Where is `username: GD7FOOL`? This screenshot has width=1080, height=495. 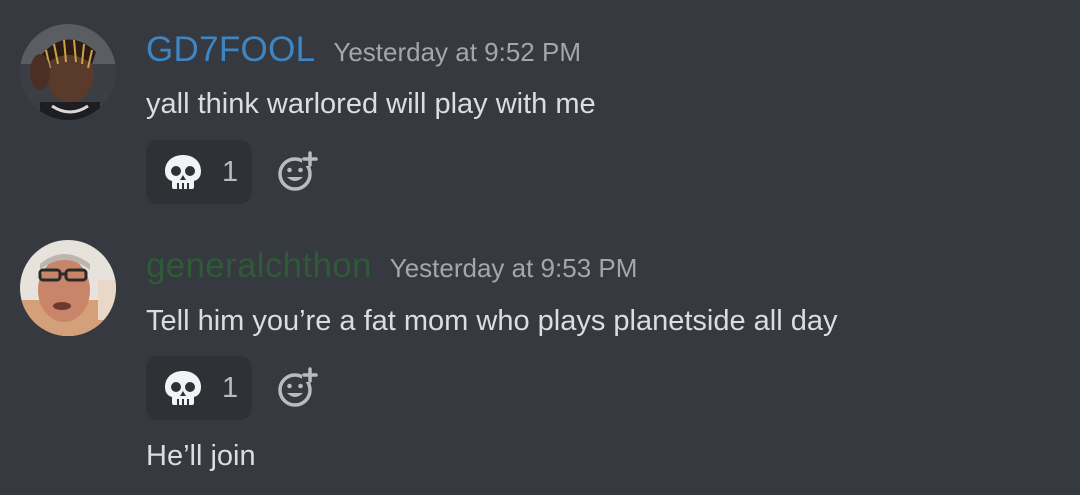
username: GD7FOOL is located at coordinates (230, 50).